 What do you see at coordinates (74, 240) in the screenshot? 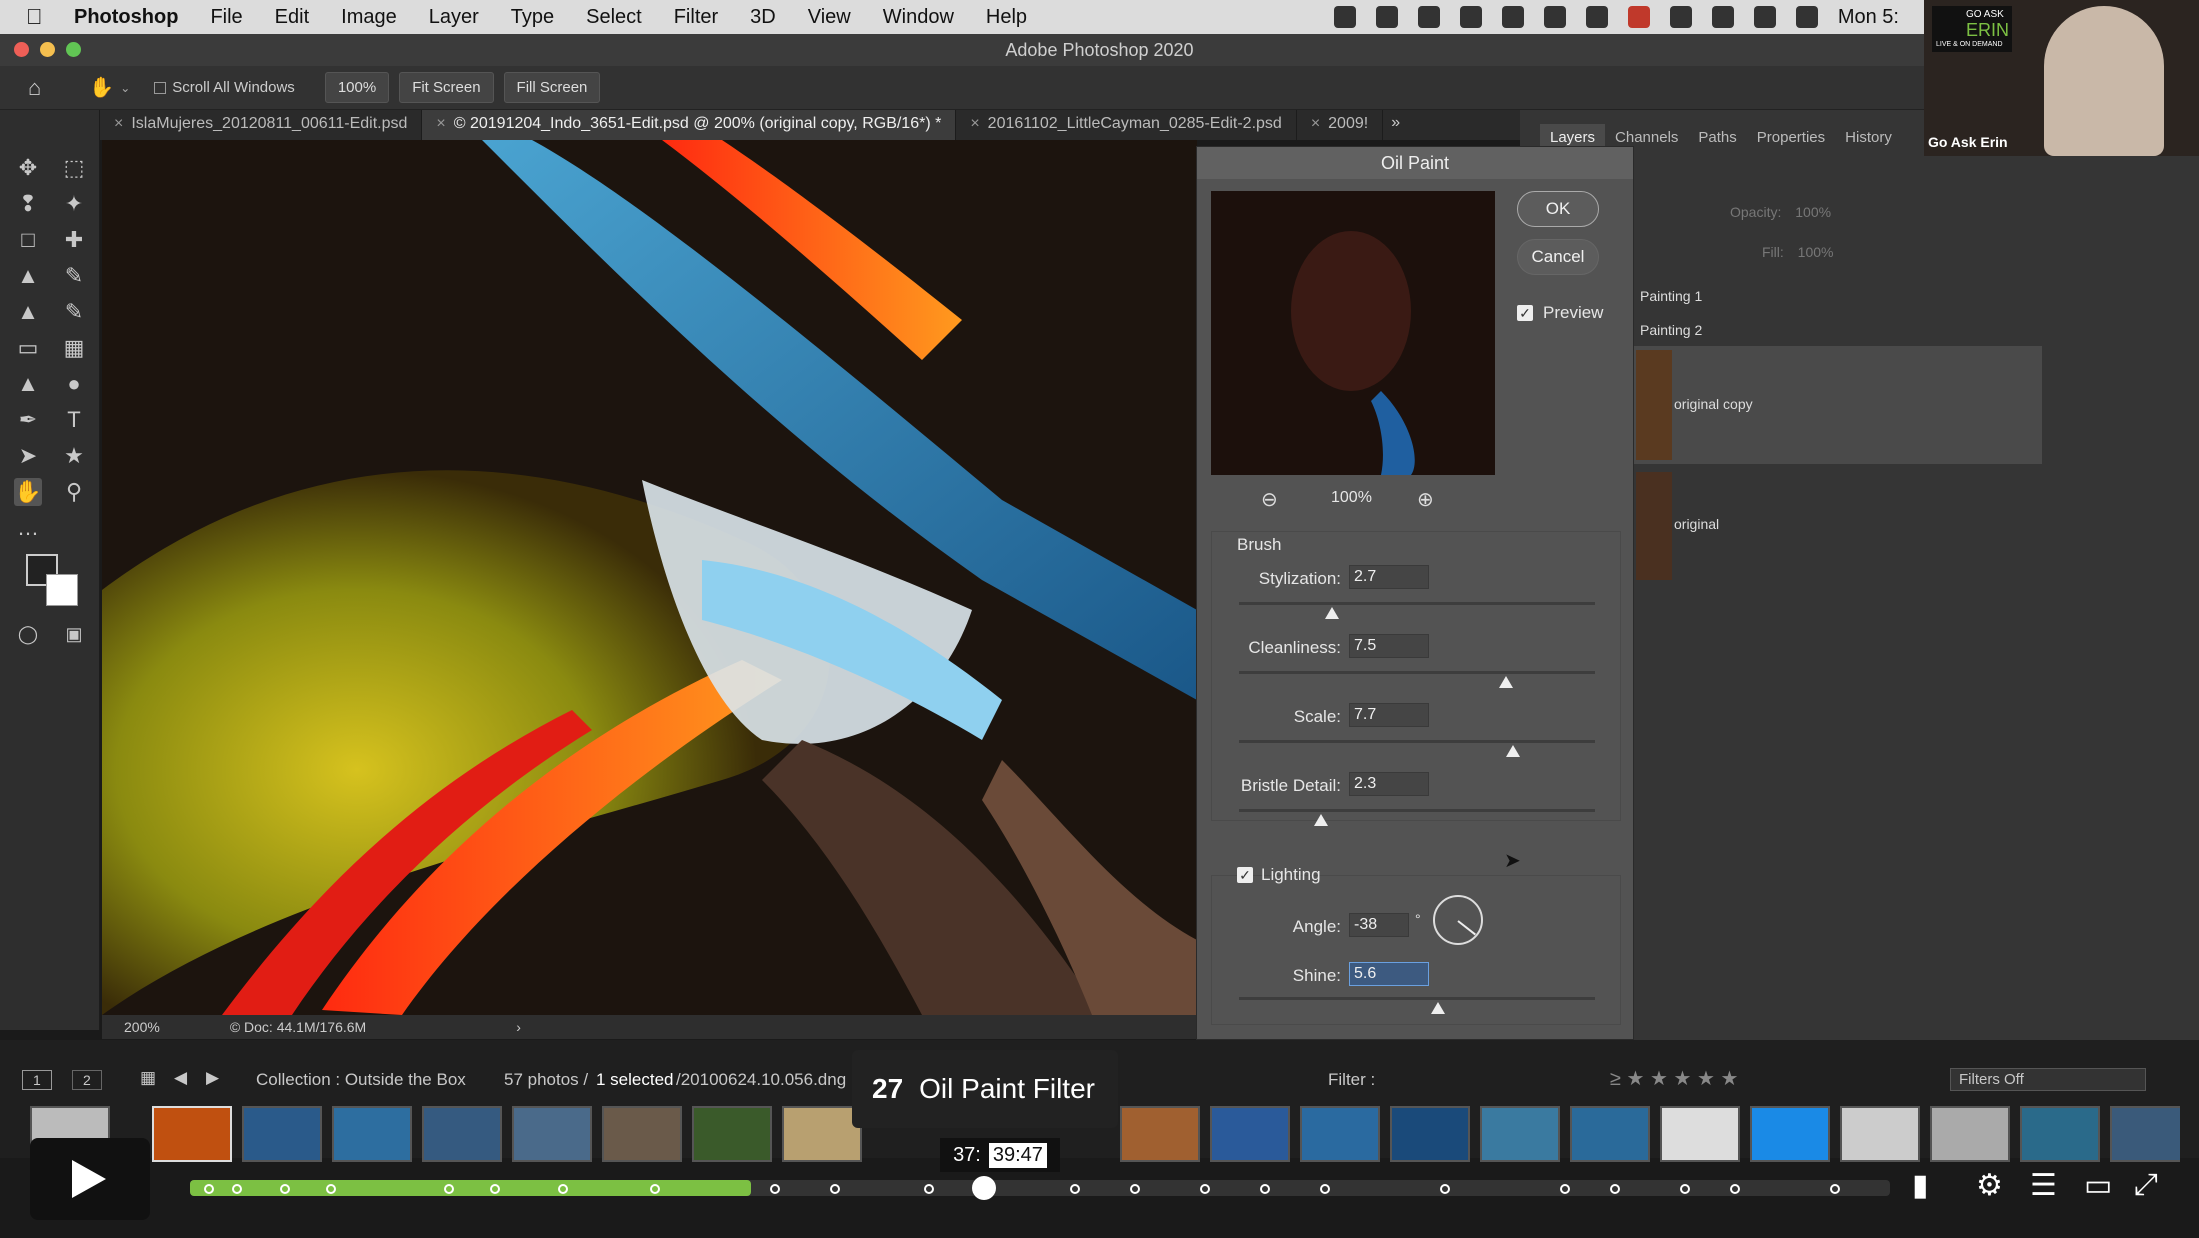
I see `eyedropper-tool-icon: ✚` at bounding box center [74, 240].